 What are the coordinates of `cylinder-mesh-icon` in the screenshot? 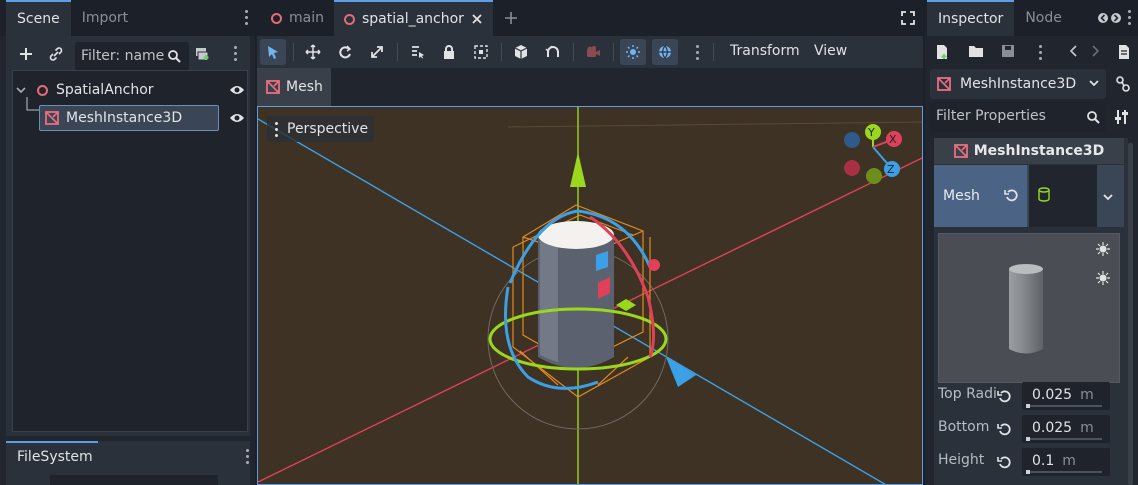 It's located at (1044, 194).